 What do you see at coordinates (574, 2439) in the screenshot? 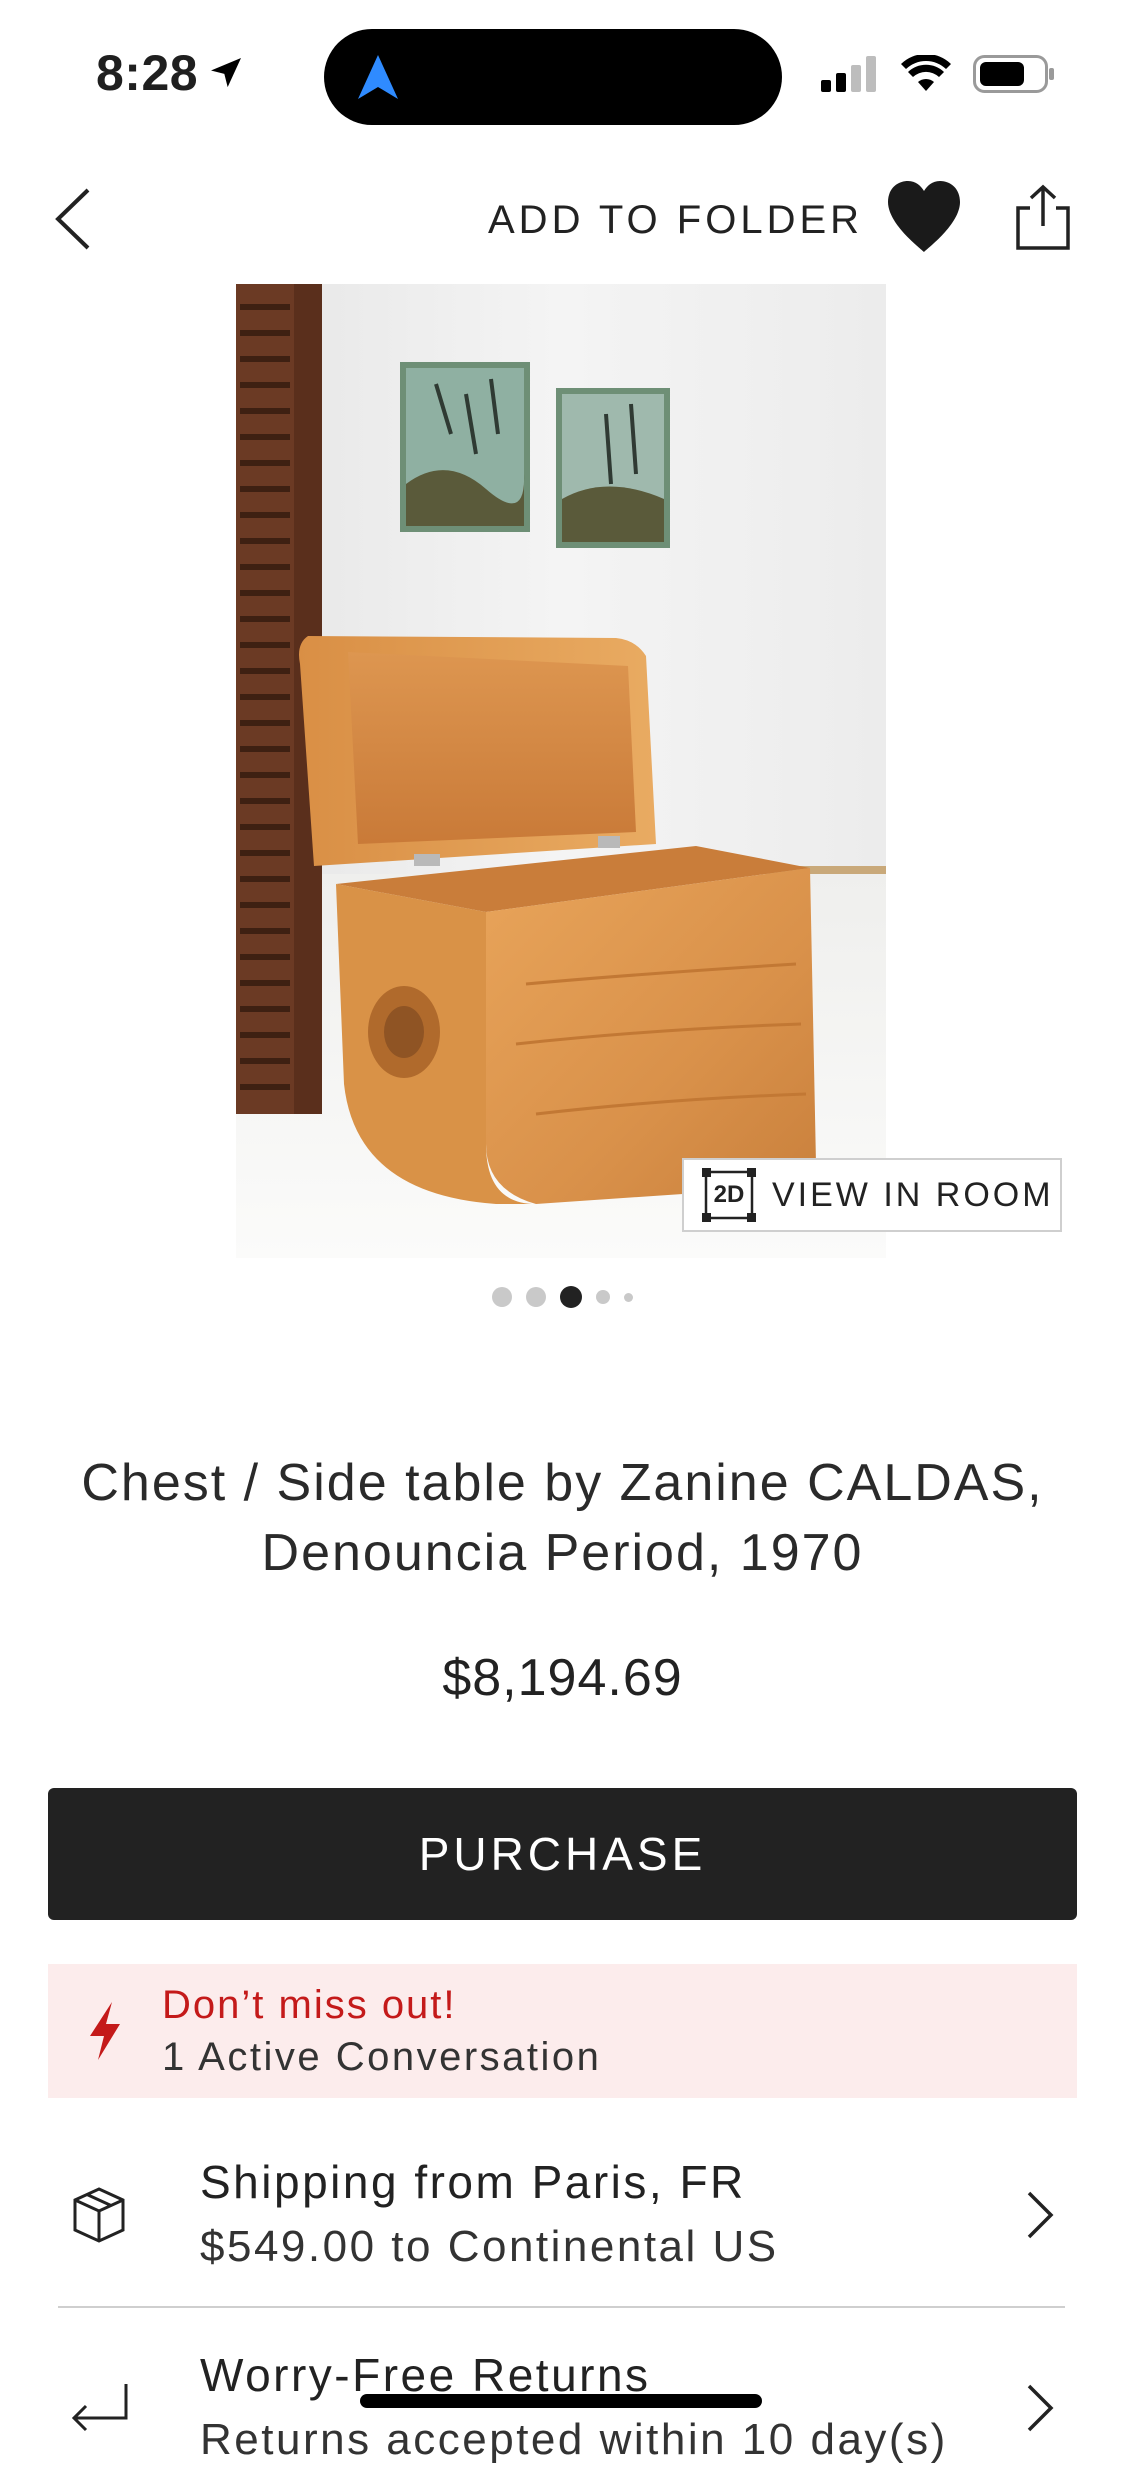
I see `returns-detail: Returns accepted within 10 day(s)` at bounding box center [574, 2439].